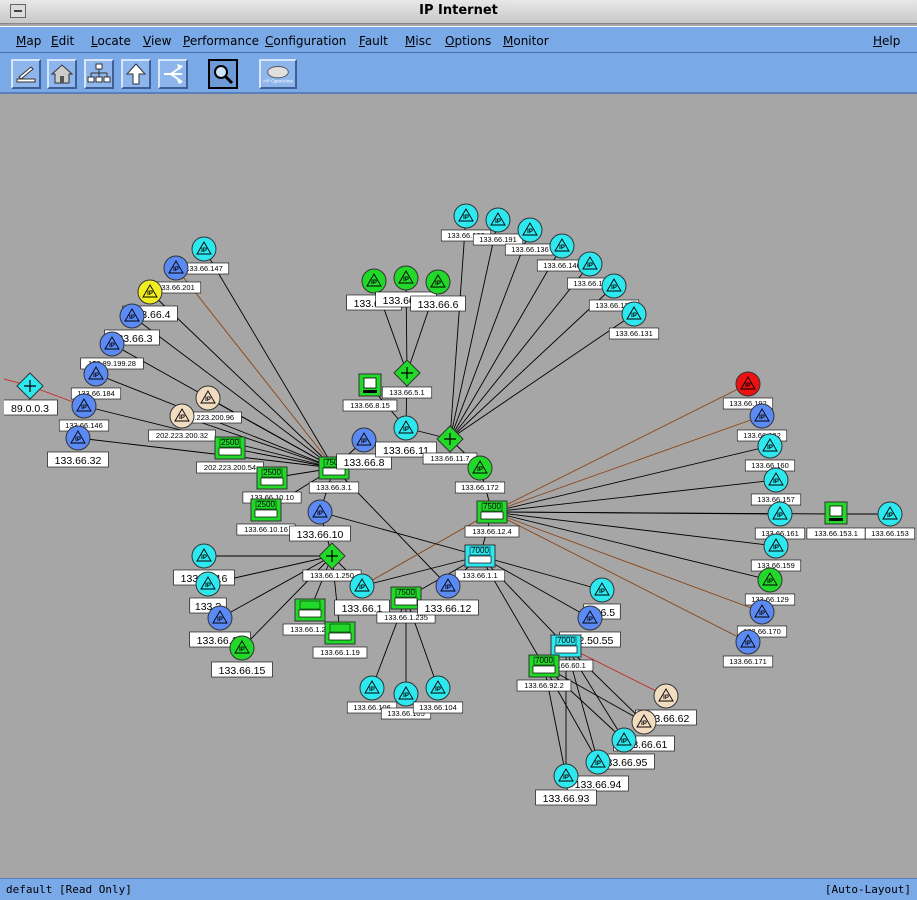 The width and height of the screenshot is (917, 900). I want to click on menu-fault: Fault, so click(373, 41).